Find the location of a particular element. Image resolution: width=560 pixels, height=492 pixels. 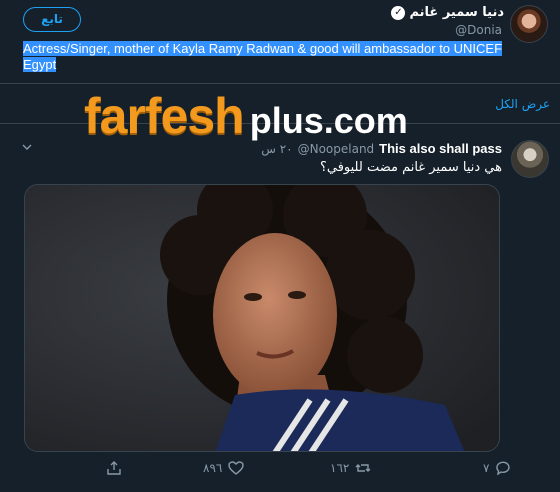

reply-action: ٧ is located at coordinates (497, 468).